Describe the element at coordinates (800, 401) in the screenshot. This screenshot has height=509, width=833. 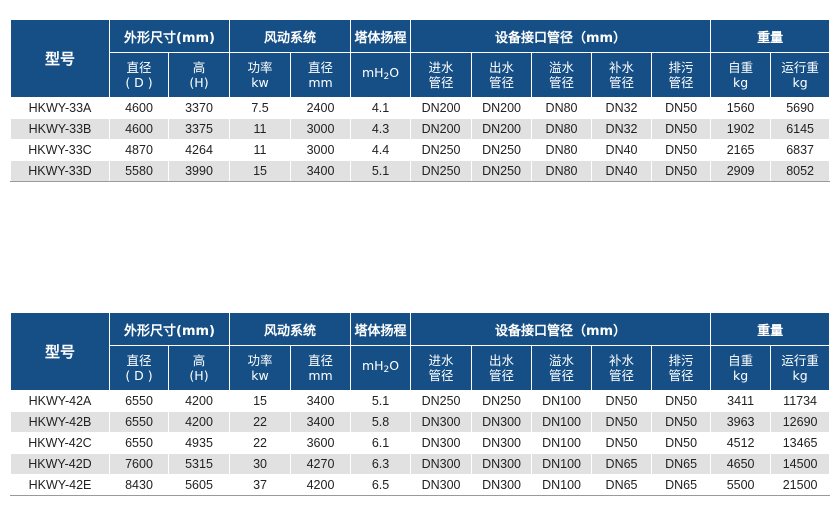
I see `cell-operating-weight: 11734` at that location.